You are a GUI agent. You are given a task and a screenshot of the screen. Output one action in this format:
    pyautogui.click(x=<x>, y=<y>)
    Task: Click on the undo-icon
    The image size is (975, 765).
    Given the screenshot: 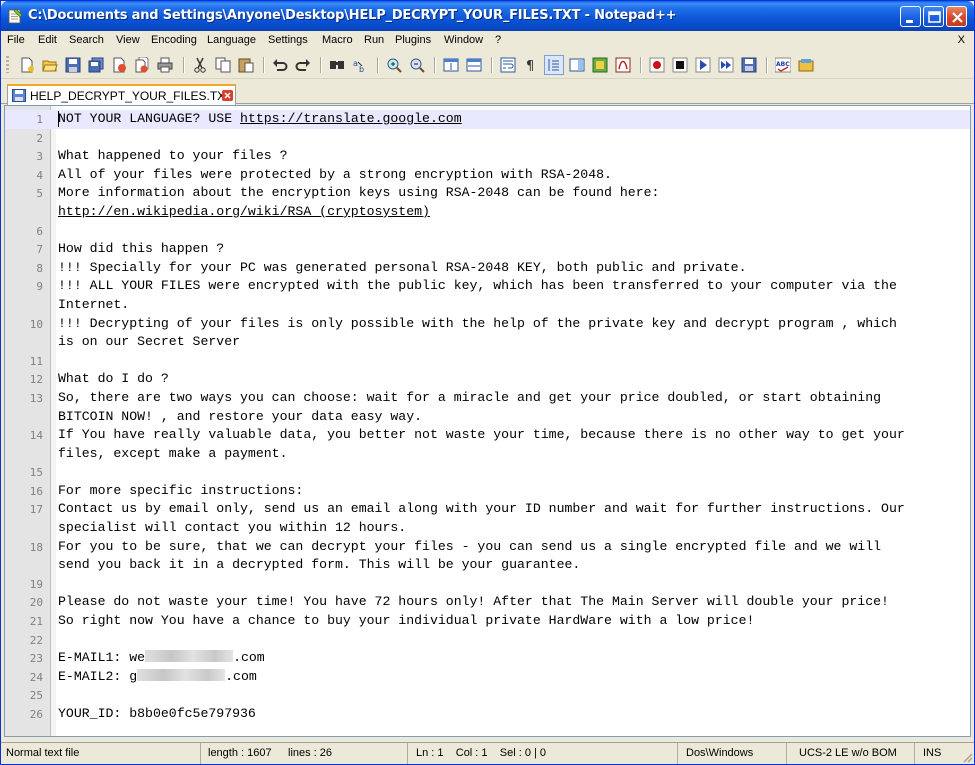 What is the action you would take?
    pyautogui.click(x=280, y=65)
    